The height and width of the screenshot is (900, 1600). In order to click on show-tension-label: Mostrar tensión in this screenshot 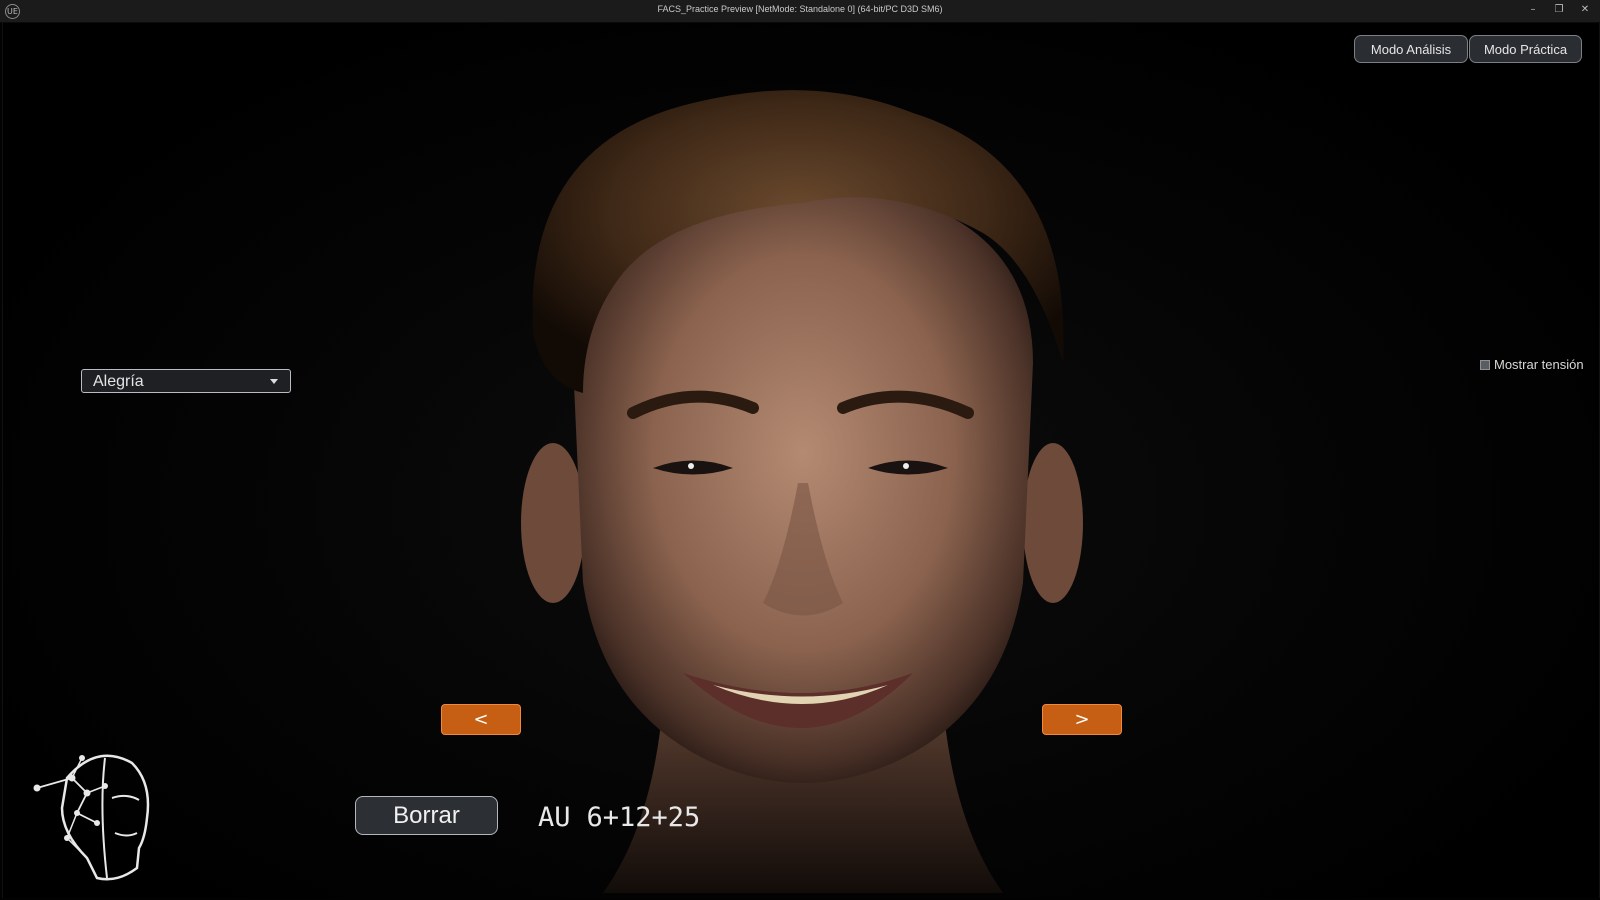, I will do `click(1539, 364)`.